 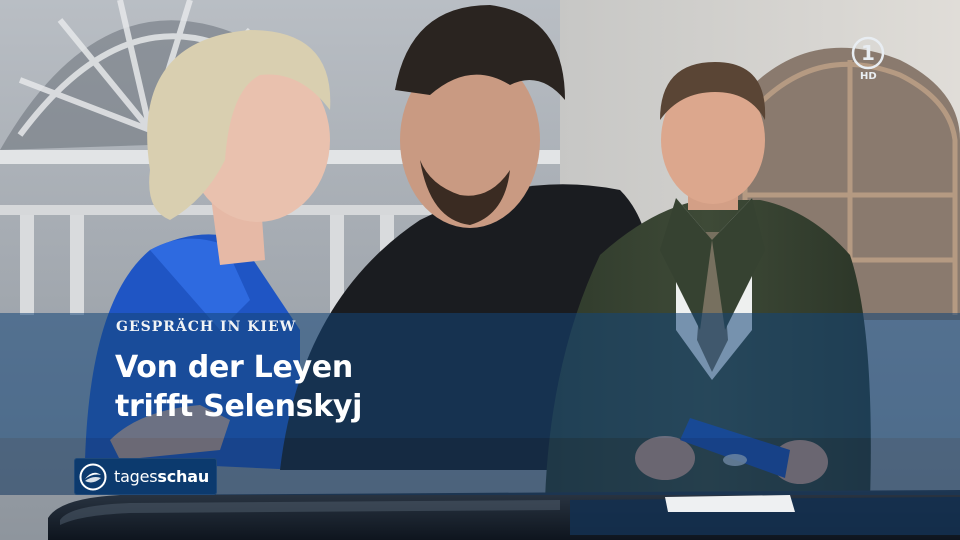 I want to click on headline-line-1: Von der Leyen, so click(x=234, y=367).